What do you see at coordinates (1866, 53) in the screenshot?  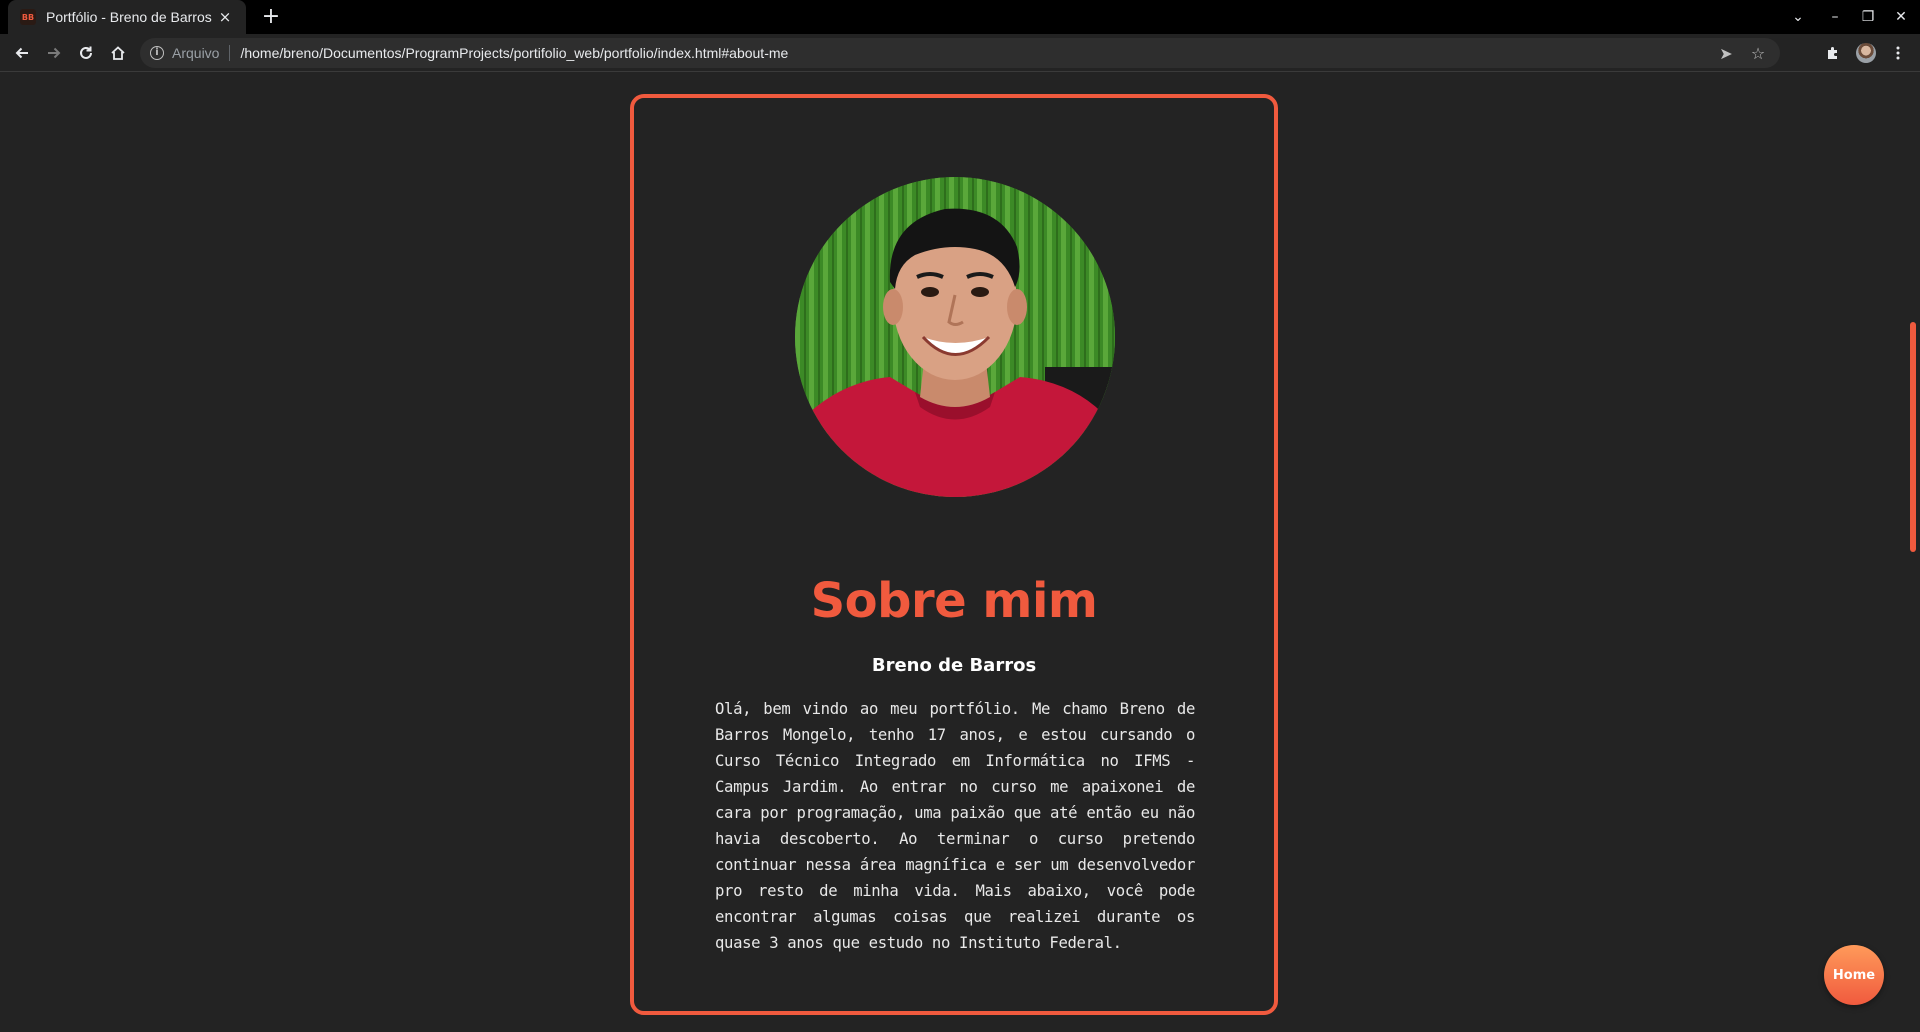 I see `profile-avatar` at bounding box center [1866, 53].